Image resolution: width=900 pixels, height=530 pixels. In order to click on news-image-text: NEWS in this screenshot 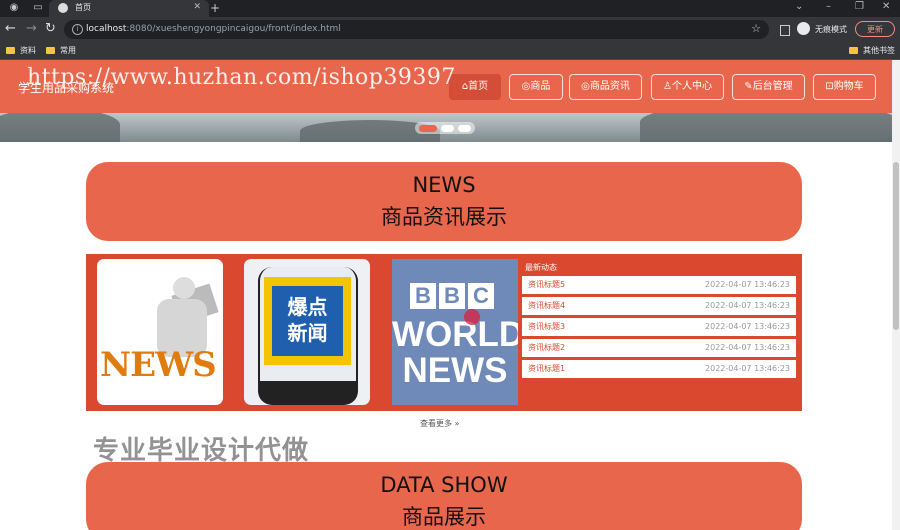, I will do `click(158, 365)`.